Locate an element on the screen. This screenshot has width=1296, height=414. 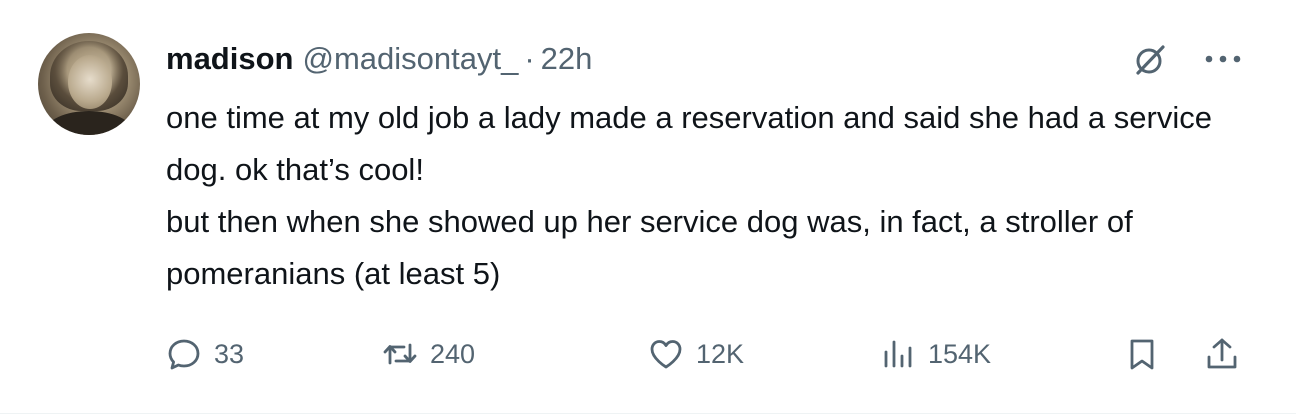
author-handle: @madisontayt_ is located at coordinates (410, 59).